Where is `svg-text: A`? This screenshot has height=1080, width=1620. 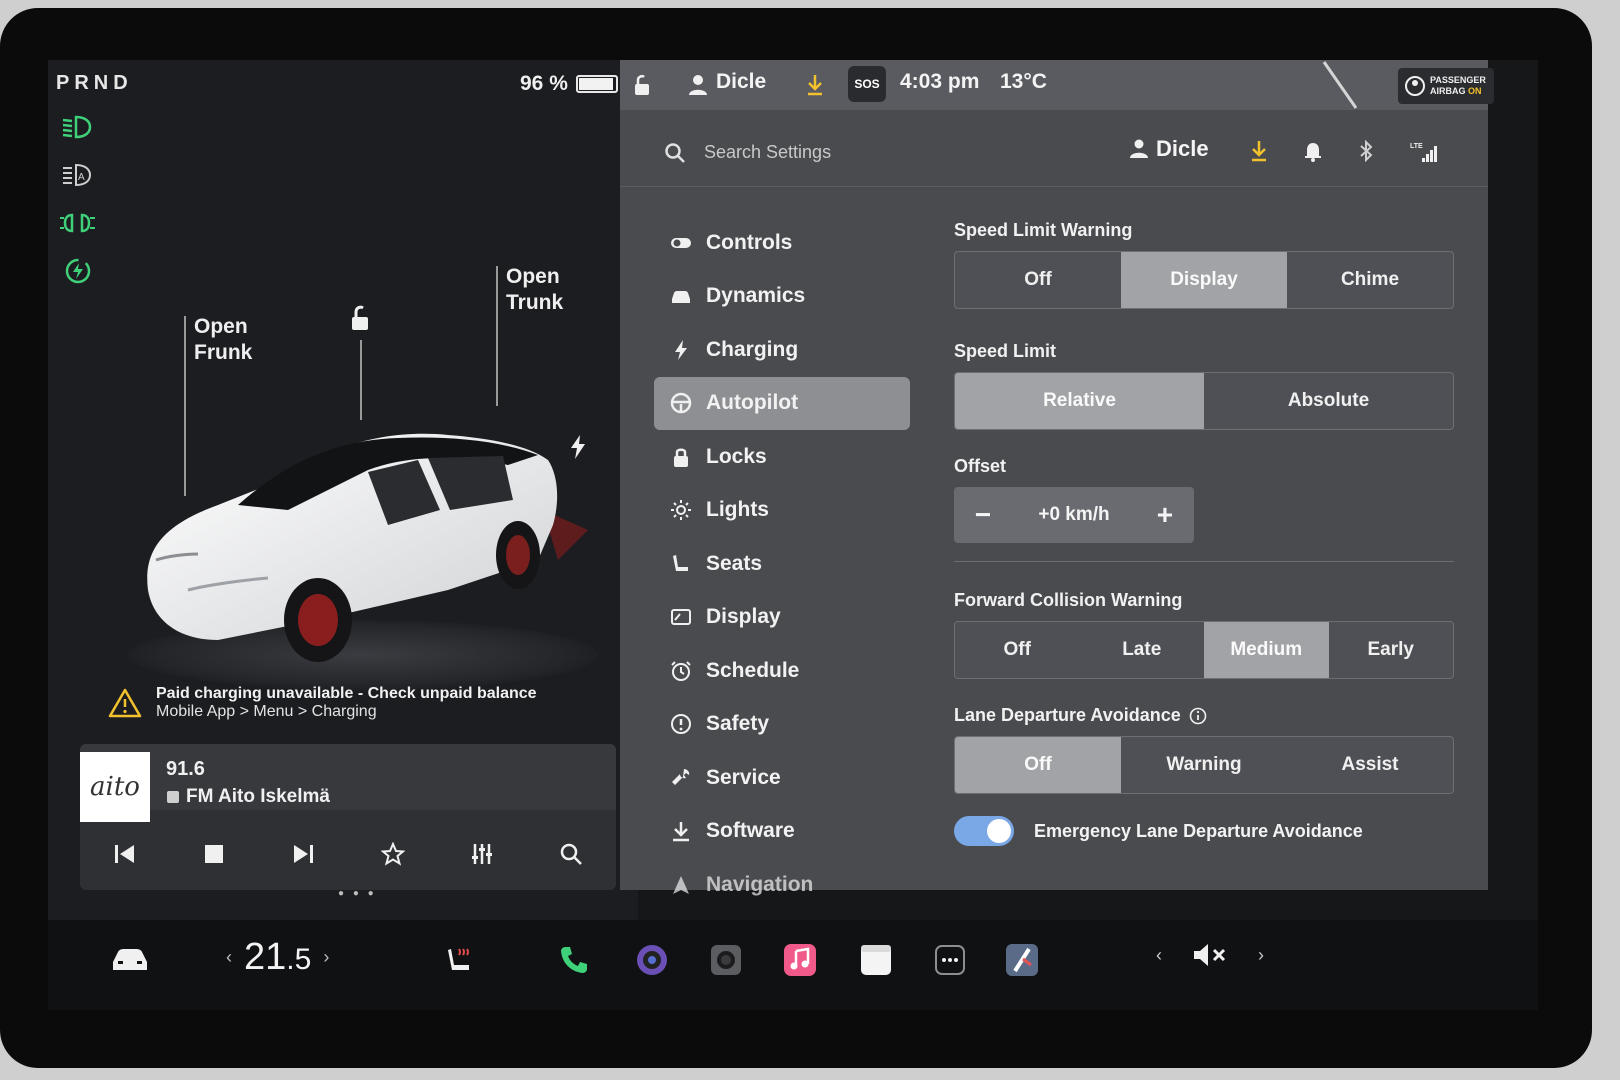
svg-text: A is located at coordinates (81, 177).